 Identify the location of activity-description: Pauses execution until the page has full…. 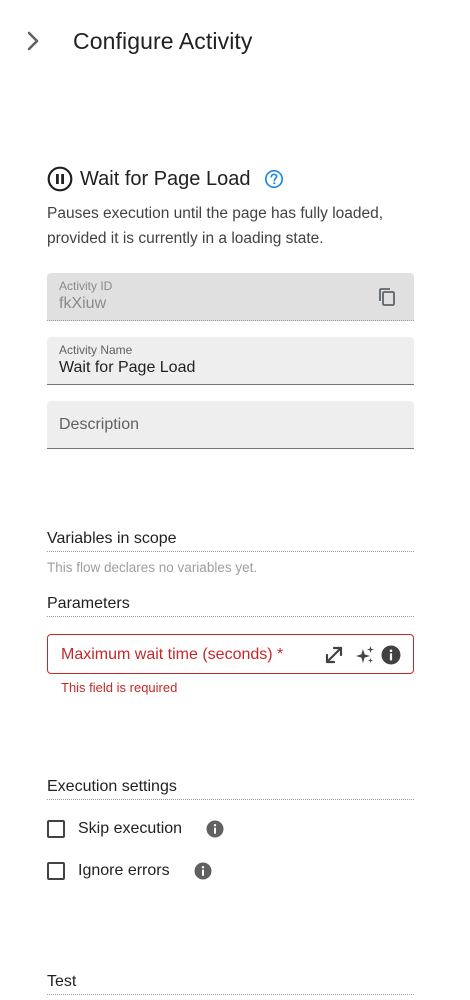
(215, 226).